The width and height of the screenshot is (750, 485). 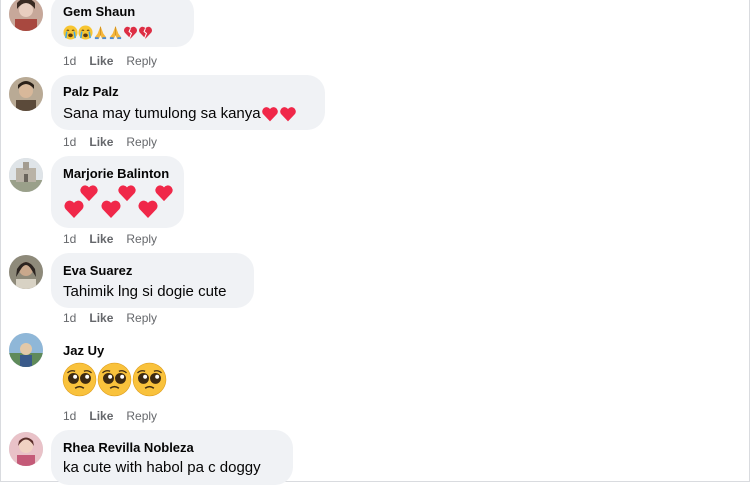 I want to click on comment-text: Sana may tumulong sa kanya, so click(x=162, y=113).